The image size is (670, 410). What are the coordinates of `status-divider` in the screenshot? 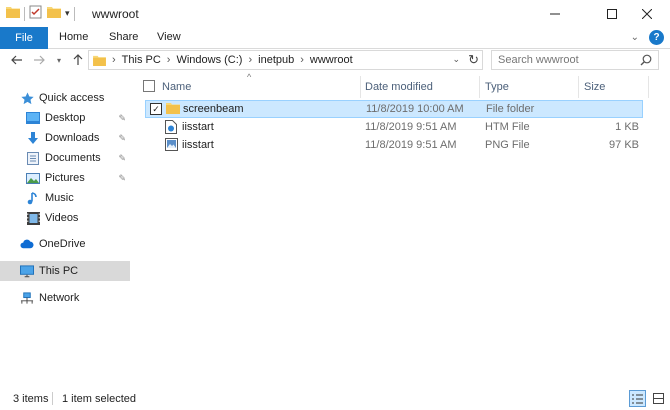 It's located at (52, 398).